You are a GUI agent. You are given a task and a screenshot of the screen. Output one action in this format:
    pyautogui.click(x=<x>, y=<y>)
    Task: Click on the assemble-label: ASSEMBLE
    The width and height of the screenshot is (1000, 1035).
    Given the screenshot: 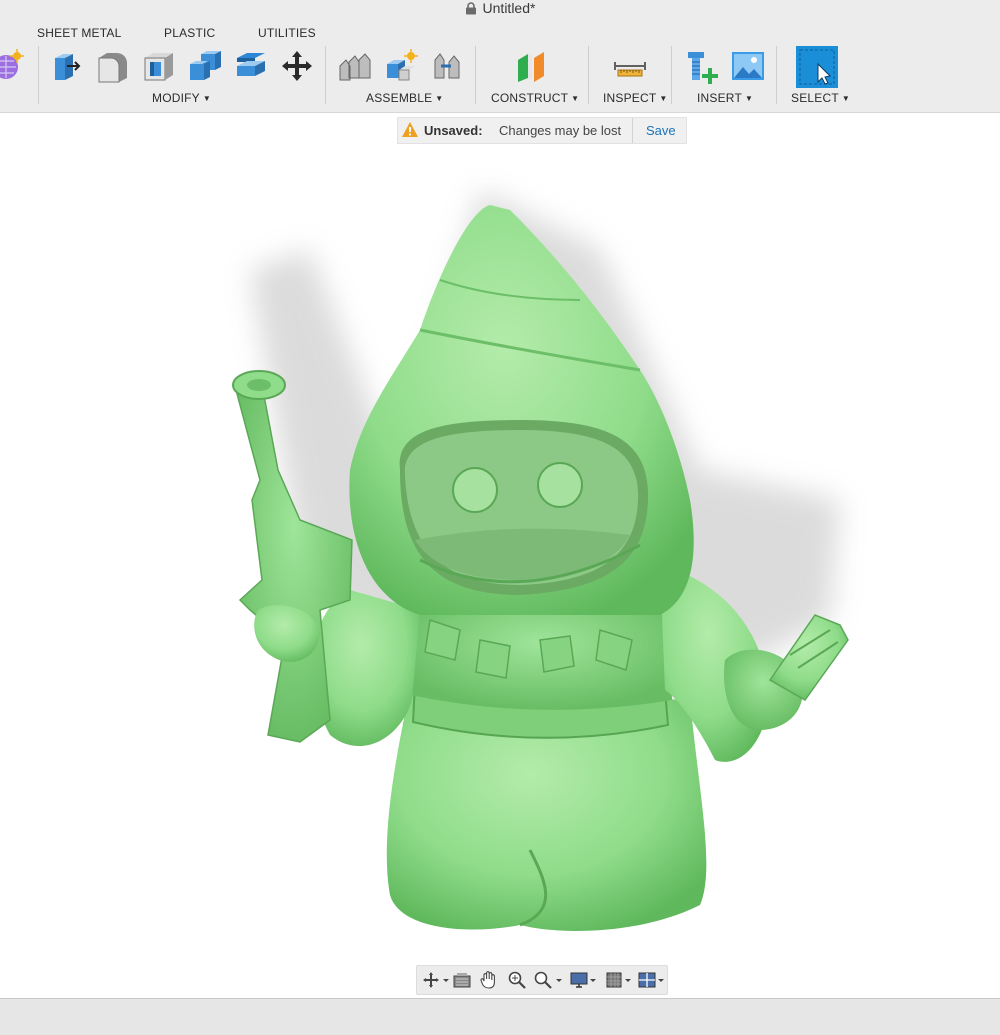 What is the action you would take?
    pyautogui.click(x=399, y=98)
    